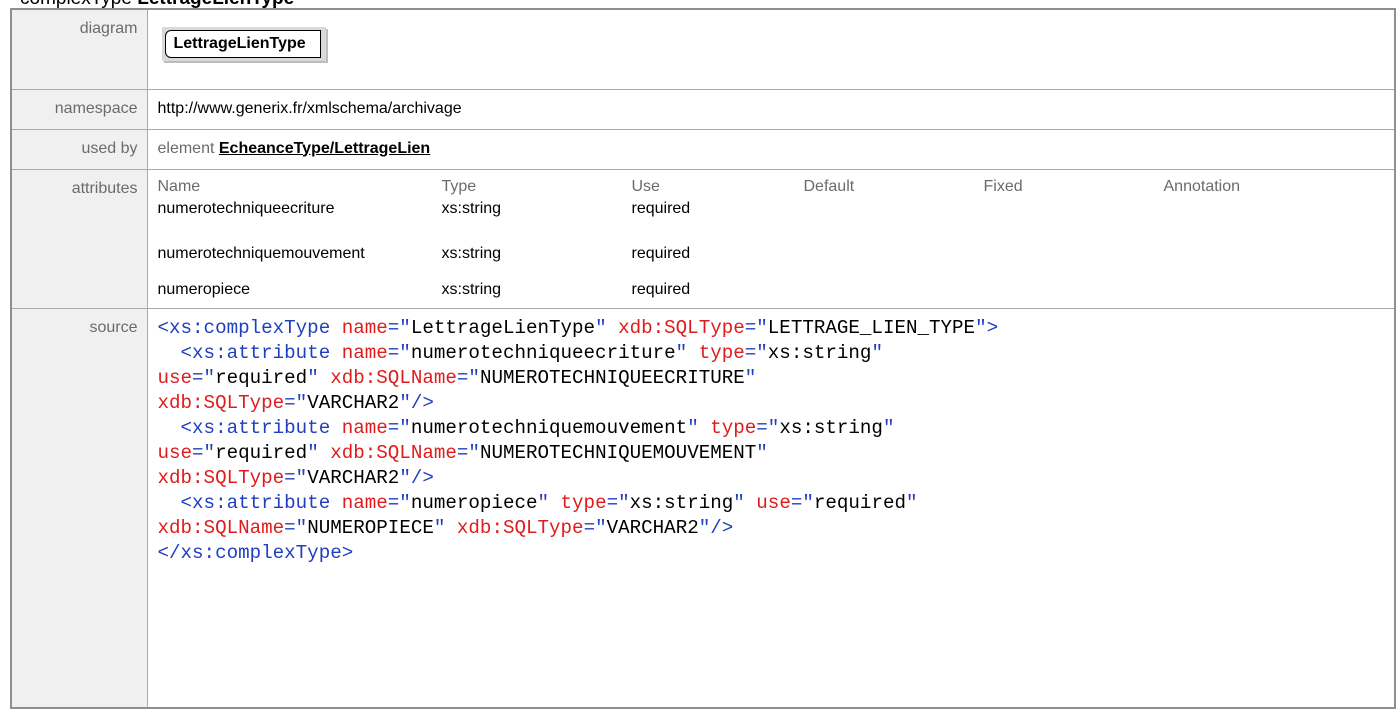 The width and height of the screenshot is (1396, 709). I want to click on source-line: </xs:complexType>, so click(776, 553).